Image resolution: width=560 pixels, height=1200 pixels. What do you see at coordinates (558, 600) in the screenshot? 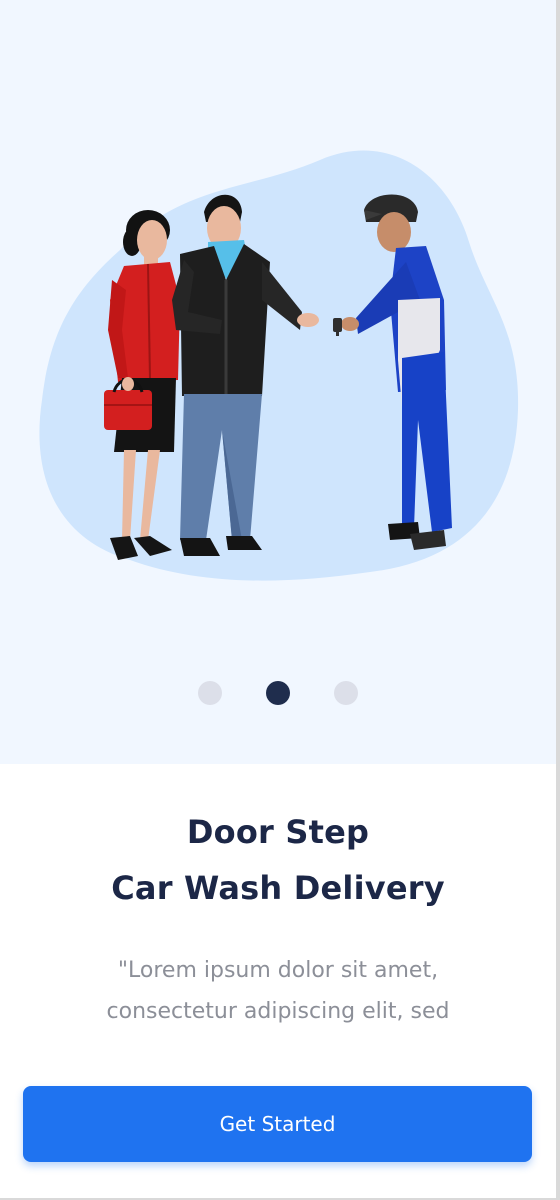
I see `right-border` at bounding box center [558, 600].